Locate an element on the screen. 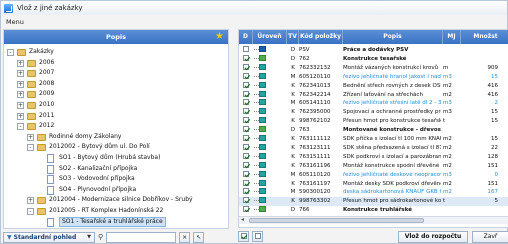 This screenshot has height=244, width=508. tree-node: +2006 is located at coordinates (116, 63).